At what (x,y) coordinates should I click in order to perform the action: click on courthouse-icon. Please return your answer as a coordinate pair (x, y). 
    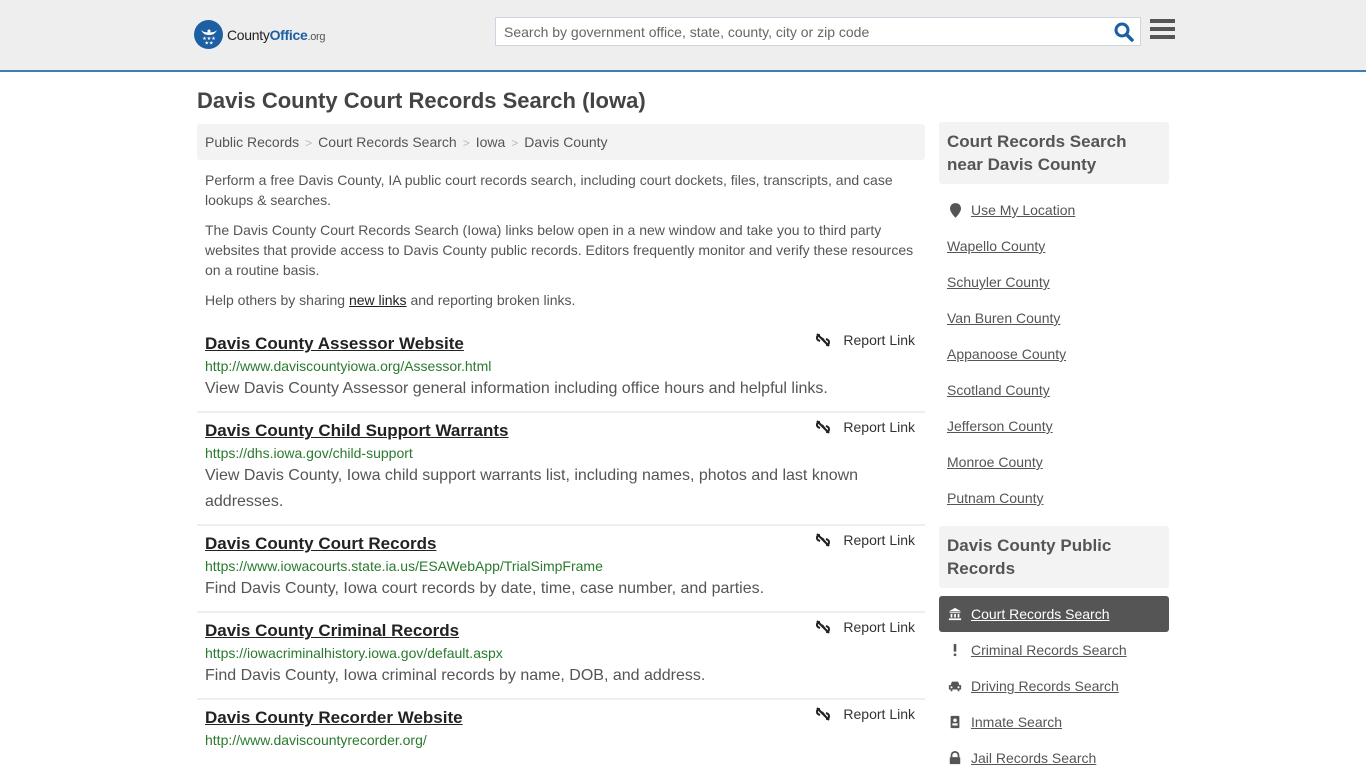
    Looking at the image, I should click on (955, 614).